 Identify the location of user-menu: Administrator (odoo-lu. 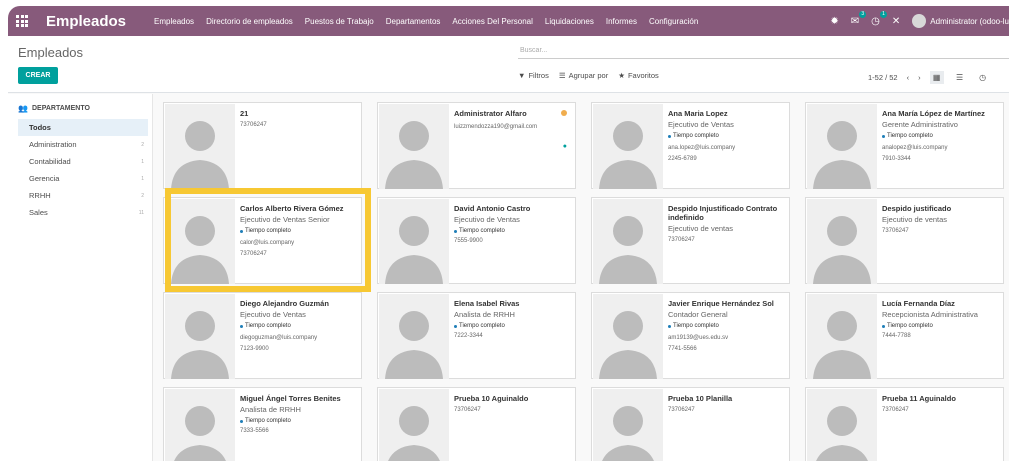
(960, 21).